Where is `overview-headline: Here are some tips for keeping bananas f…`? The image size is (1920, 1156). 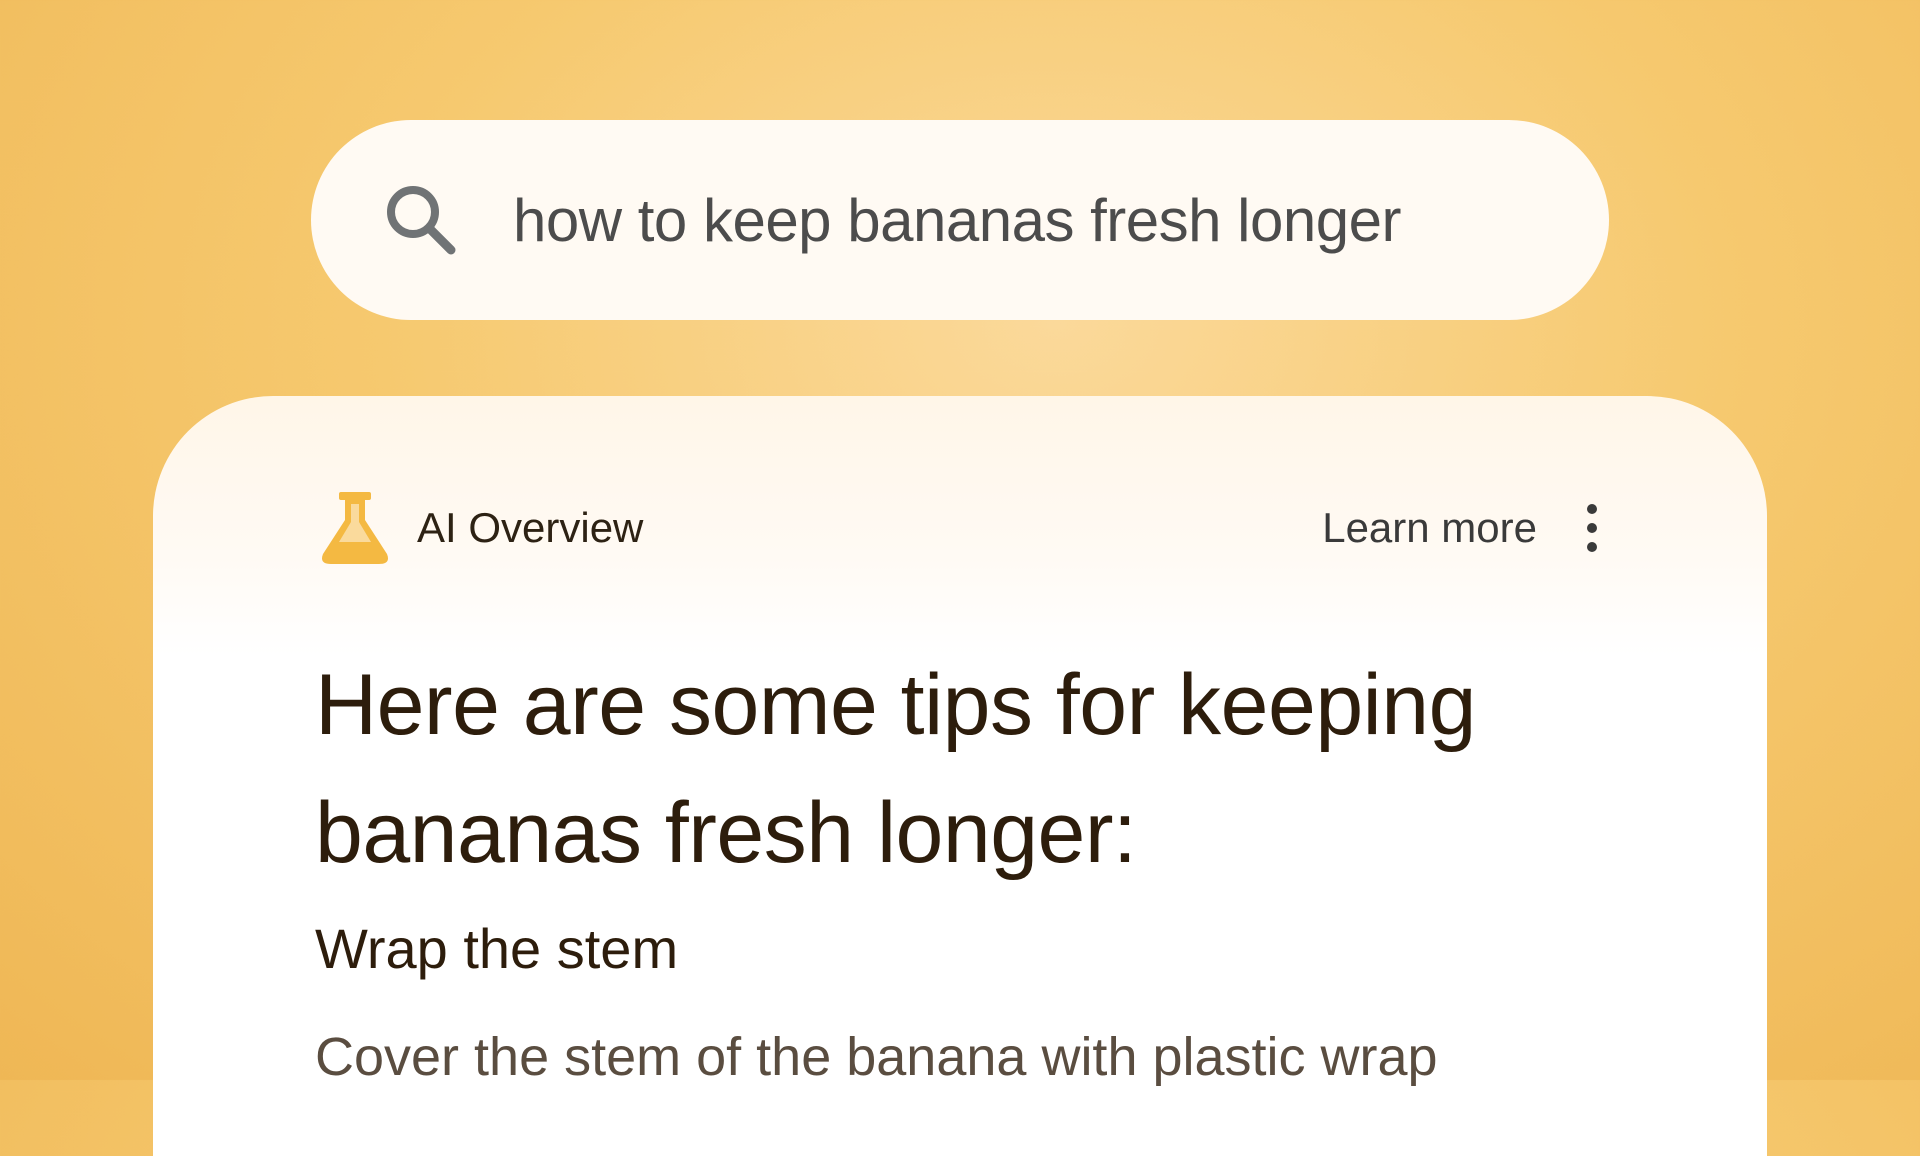 overview-headline: Here are some tips for keeping bananas f… is located at coordinates (895, 769).